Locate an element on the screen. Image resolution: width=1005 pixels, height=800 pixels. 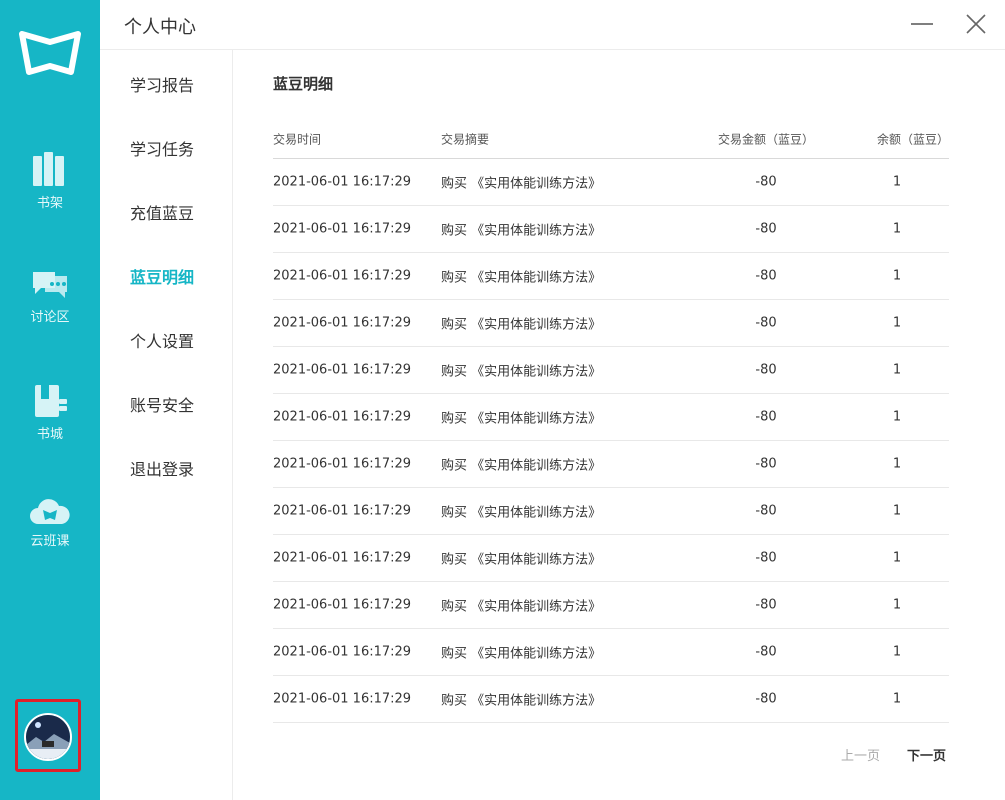
chat-icon is located at coordinates (50, 285).